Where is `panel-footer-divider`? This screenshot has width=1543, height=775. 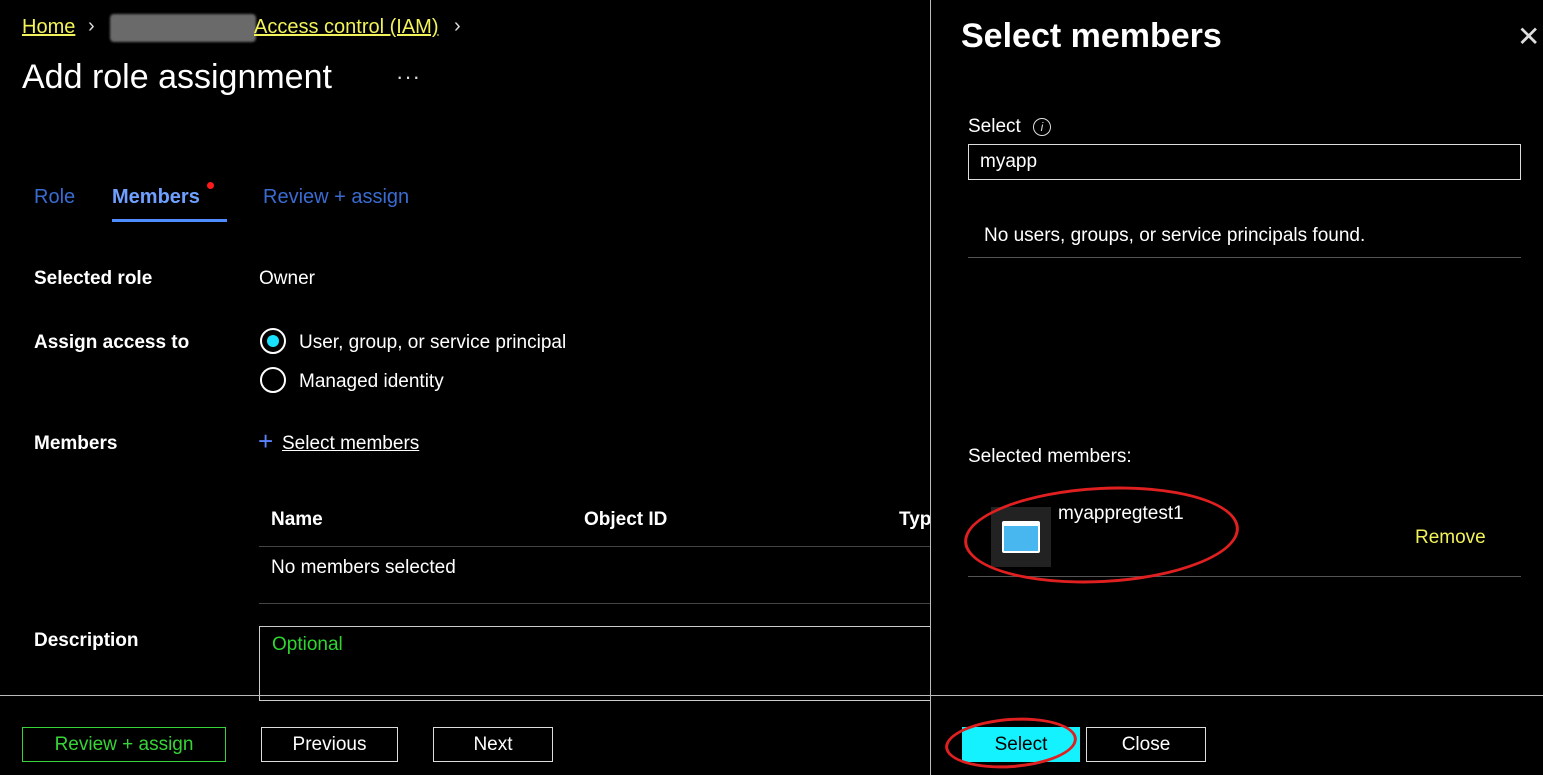 panel-footer-divider is located at coordinates (1237, 695).